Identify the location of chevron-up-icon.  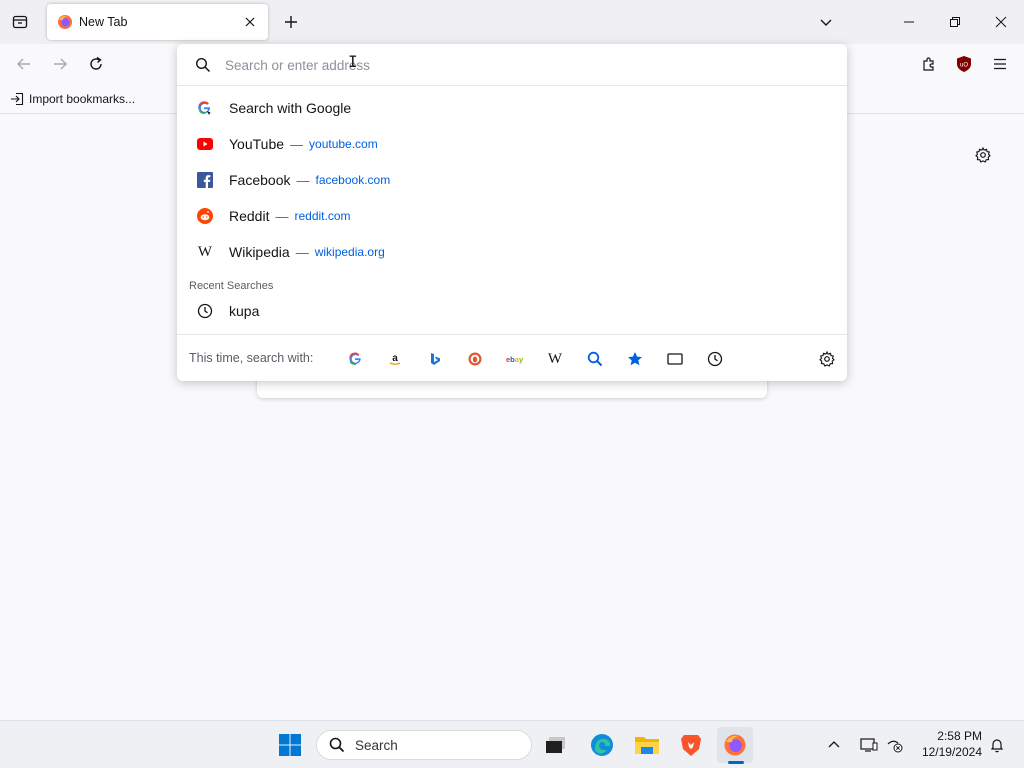
(834, 744).